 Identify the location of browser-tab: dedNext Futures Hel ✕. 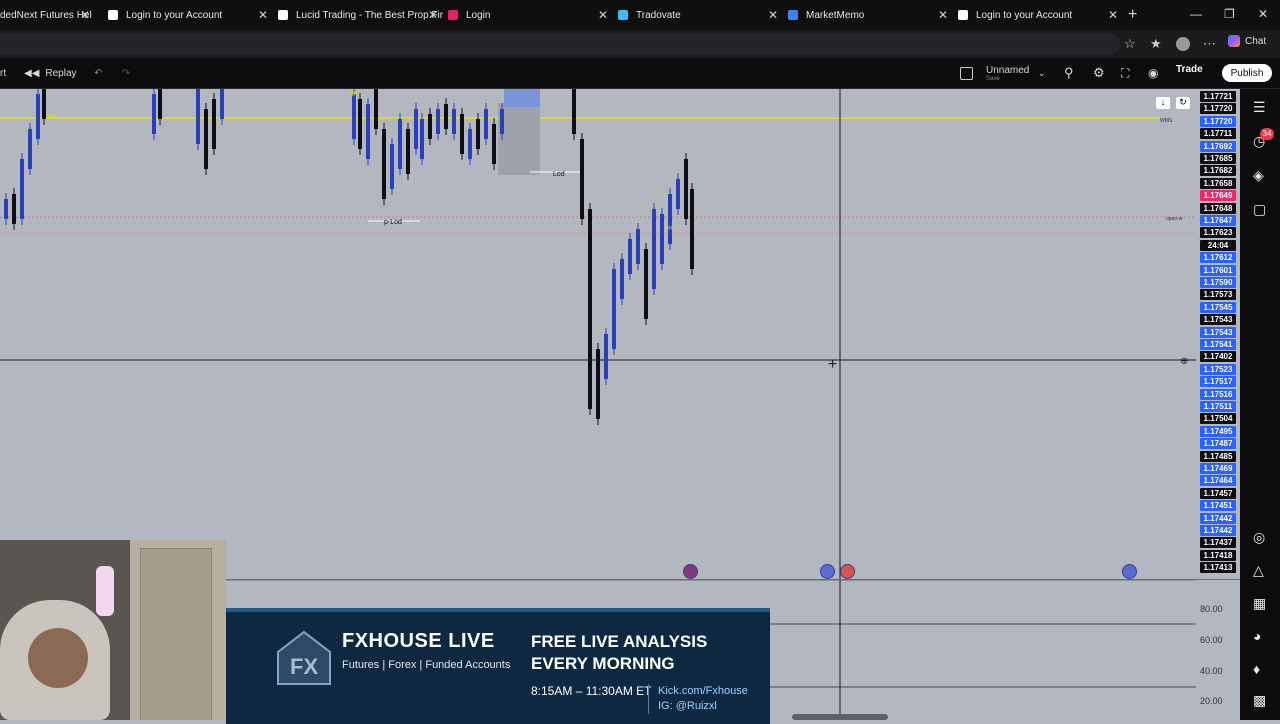
(48, 15).